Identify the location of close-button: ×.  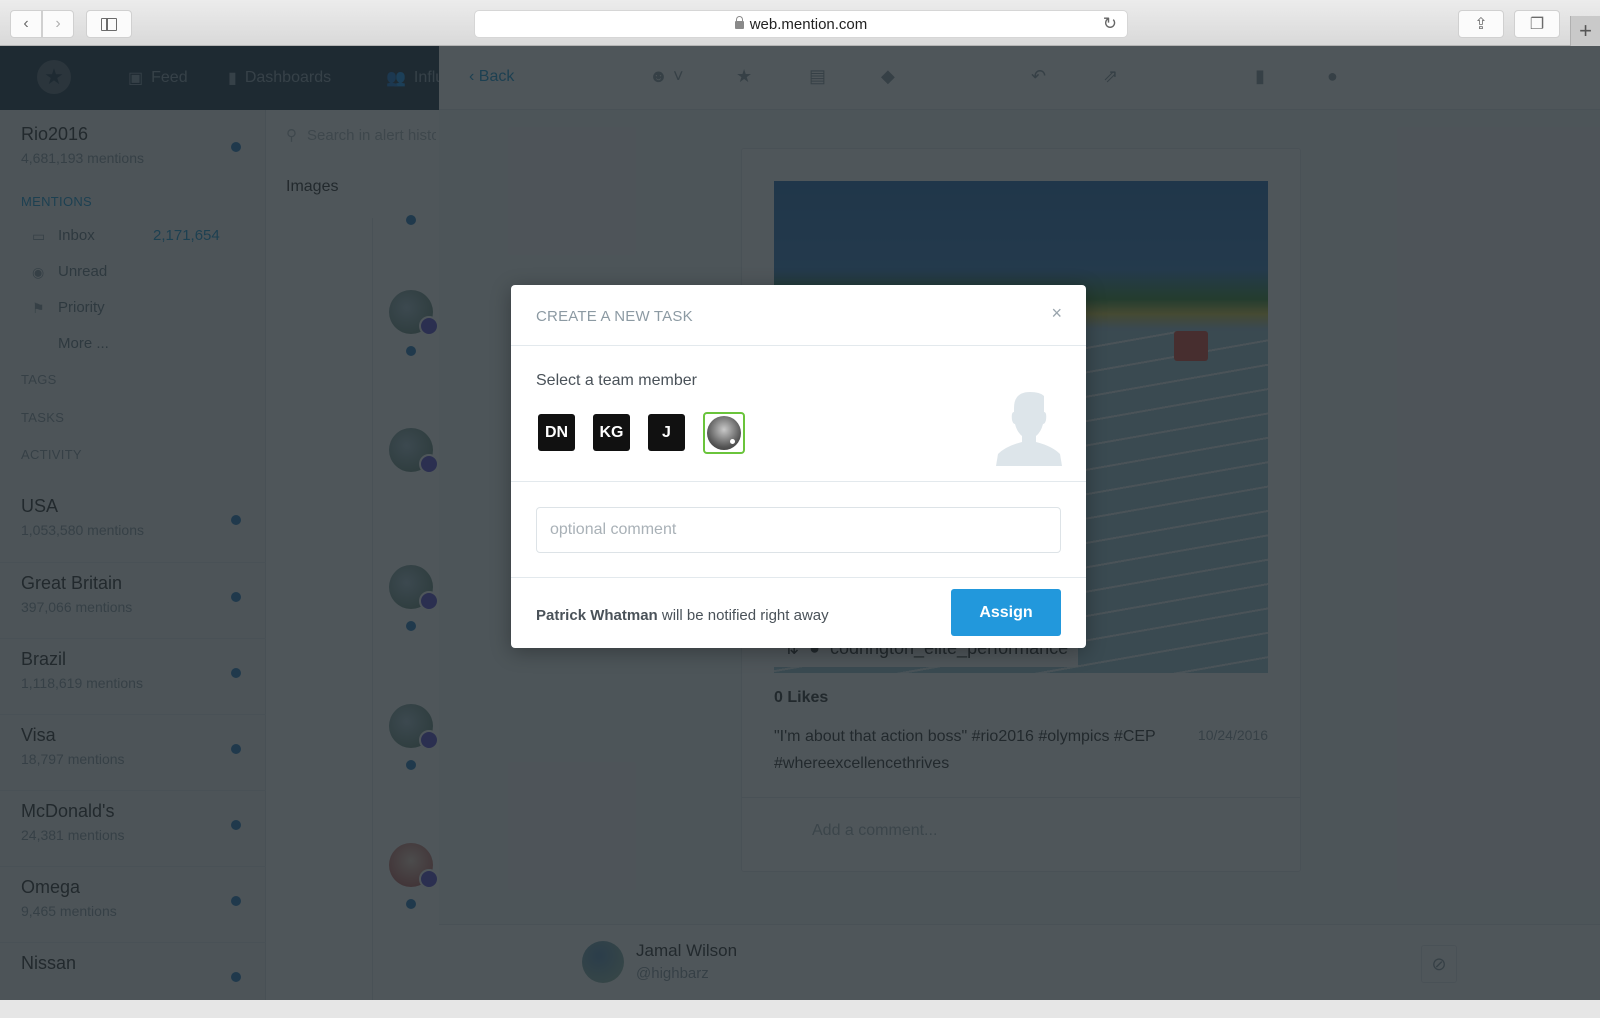
(1056, 313).